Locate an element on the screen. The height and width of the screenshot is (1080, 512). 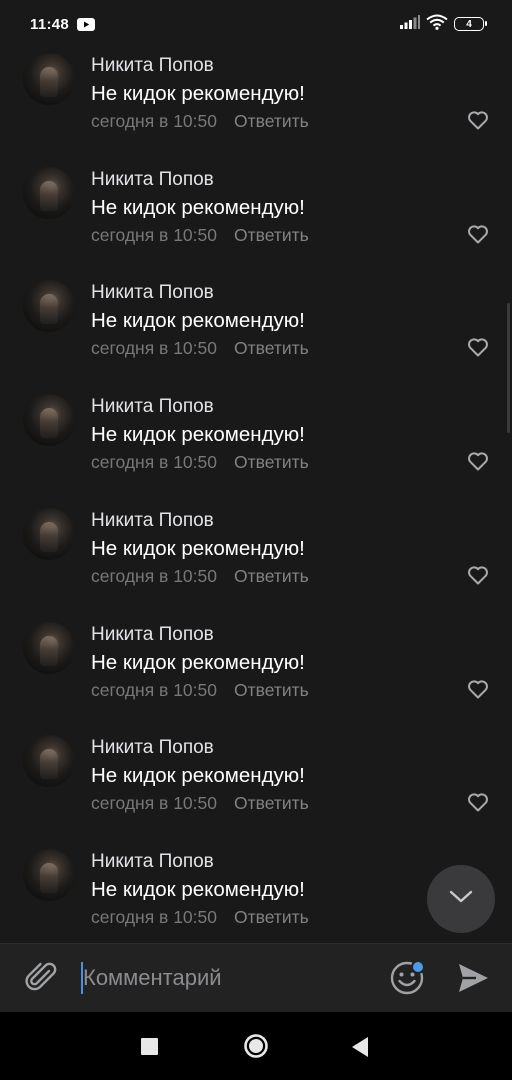
battery-level: 4 is located at coordinates (469, 24).